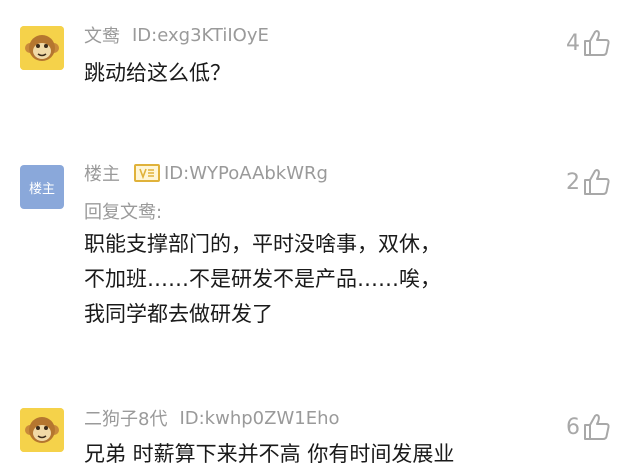 This screenshot has height=474, width=634. I want to click on comment-meta: 楼主 ID:WYPoAAbkWRg, so click(206, 173).